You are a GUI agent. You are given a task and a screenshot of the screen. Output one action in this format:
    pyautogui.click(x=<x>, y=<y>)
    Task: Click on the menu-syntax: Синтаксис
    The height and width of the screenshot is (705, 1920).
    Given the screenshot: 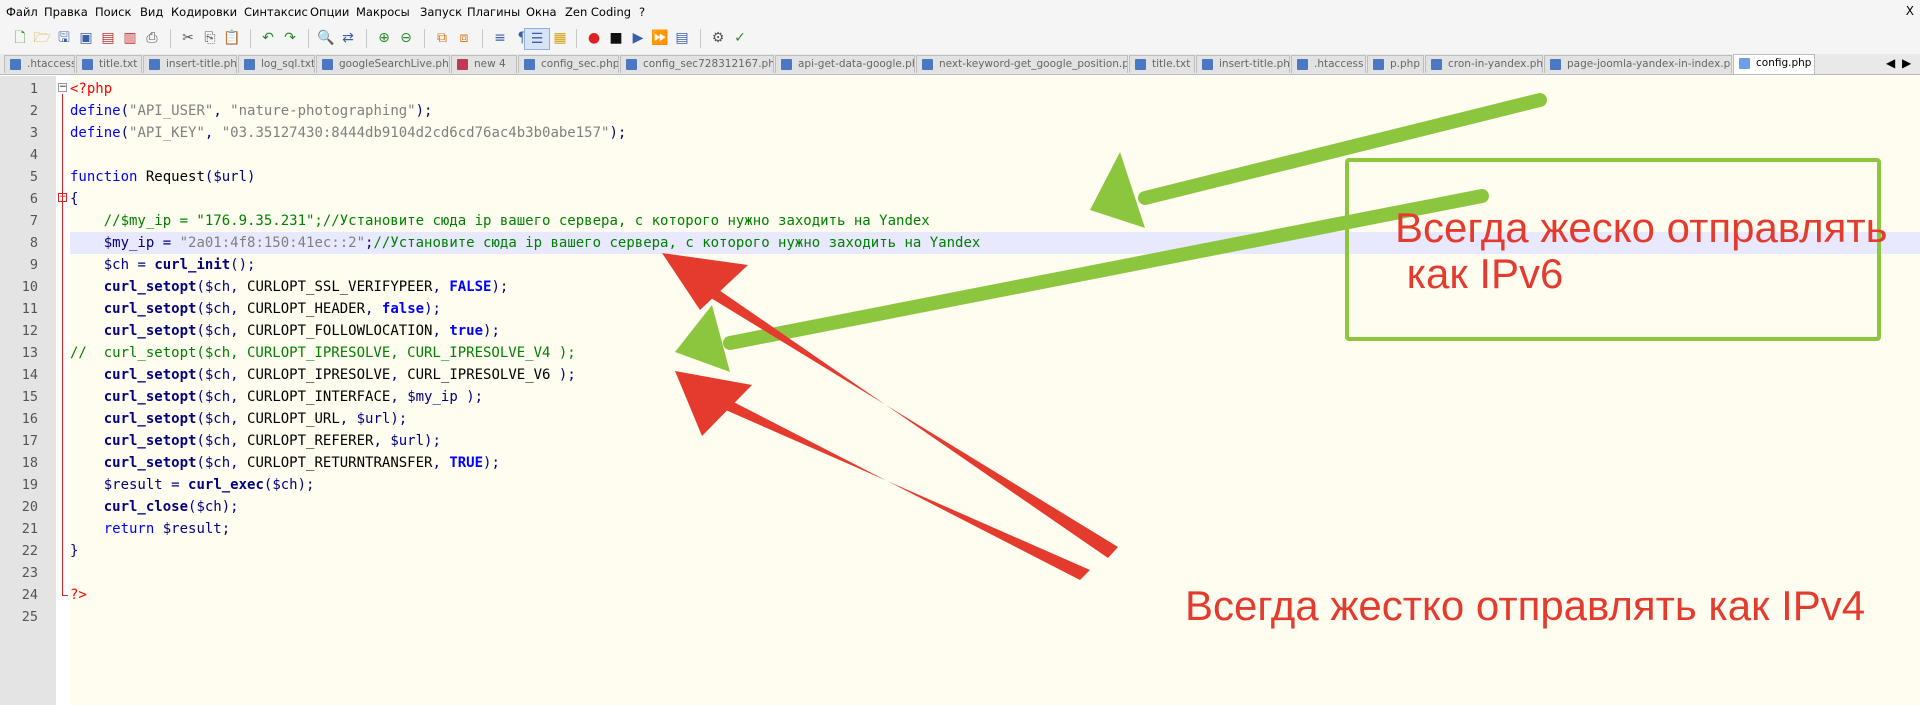 What is the action you would take?
    pyautogui.click(x=276, y=12)
    